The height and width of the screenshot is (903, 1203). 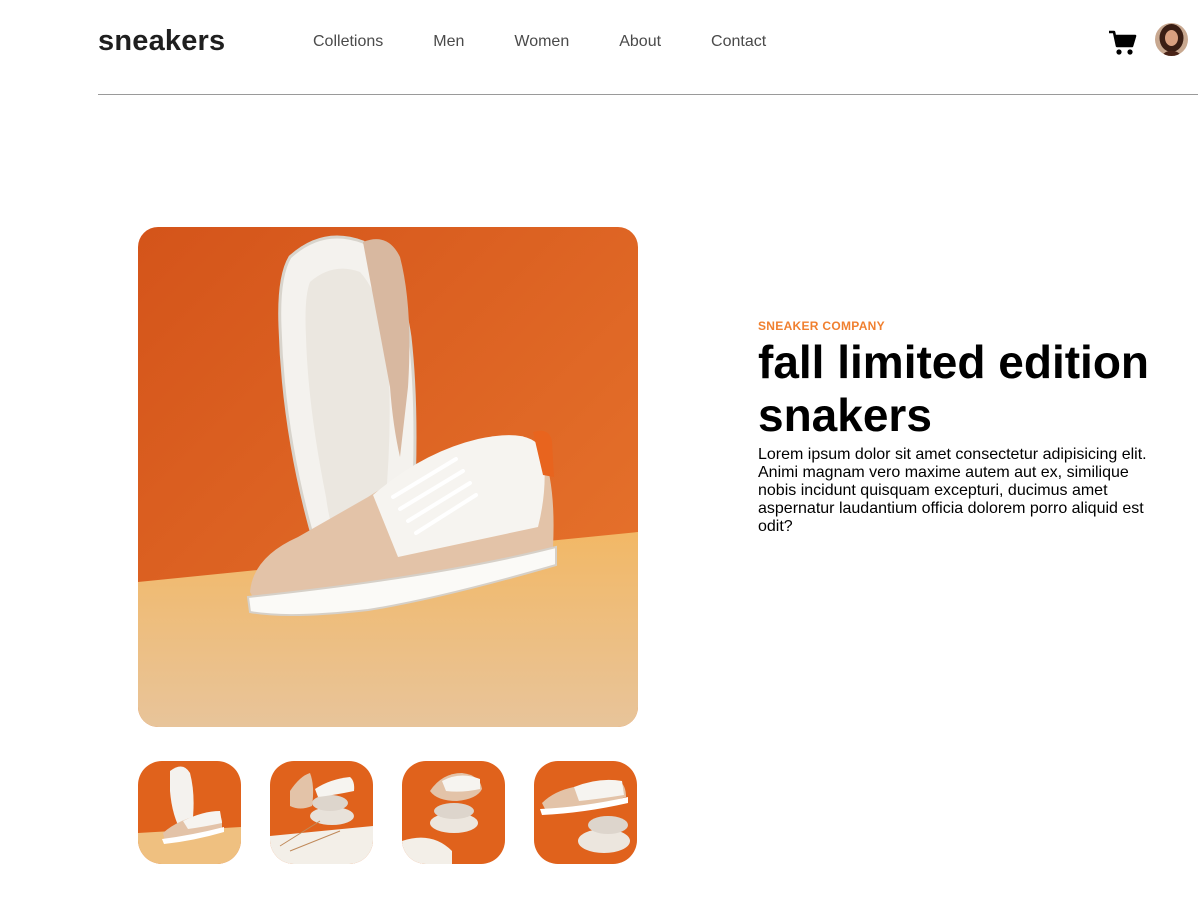 What do you see at coordinates (640, 42) in the screenshot?
I see `nav-link-about: About` at bounding box center [640, 42].